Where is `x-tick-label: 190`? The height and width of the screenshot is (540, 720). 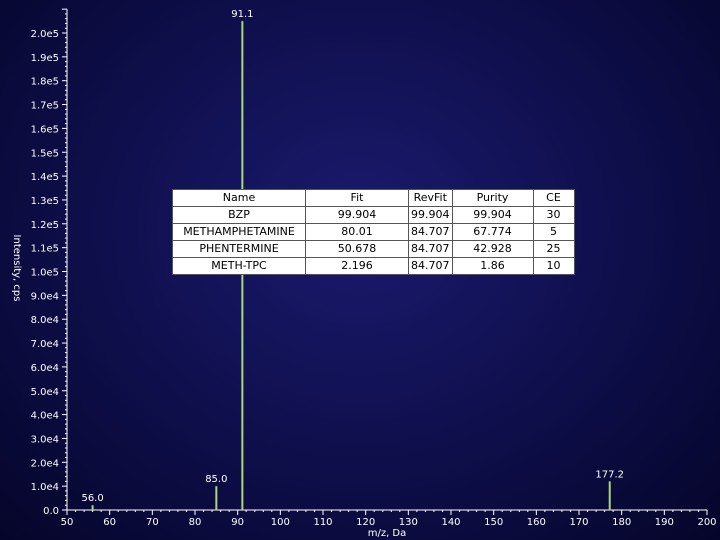
x-tick-label: 190 is located at coordinates (664, 522).